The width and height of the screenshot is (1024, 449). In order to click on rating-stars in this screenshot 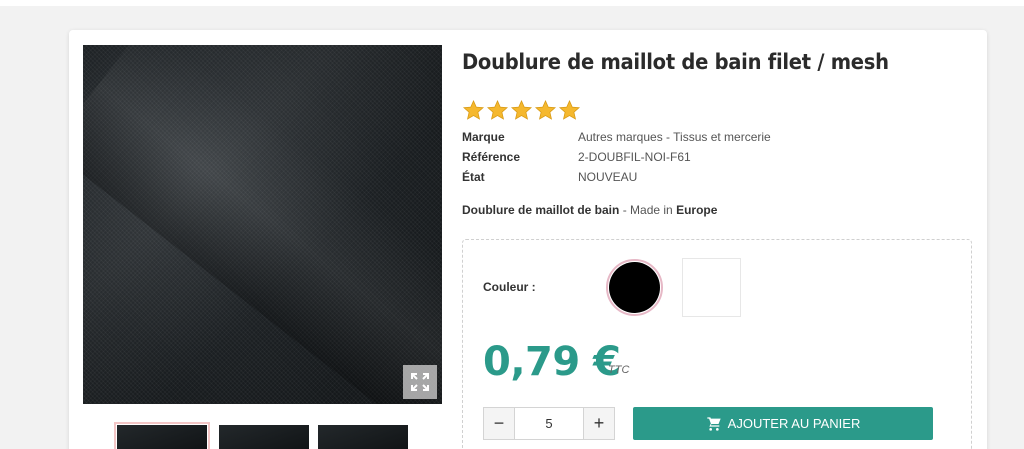, I will do `click(521, 110)`.